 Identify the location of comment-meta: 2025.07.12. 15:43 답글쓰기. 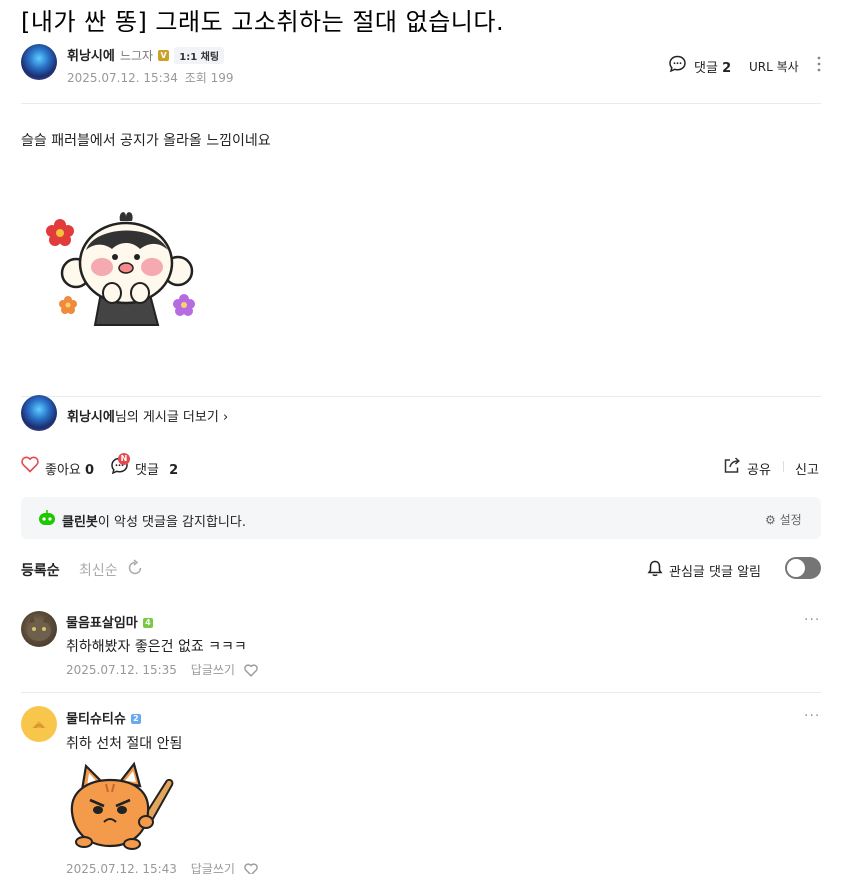
(150, 867).